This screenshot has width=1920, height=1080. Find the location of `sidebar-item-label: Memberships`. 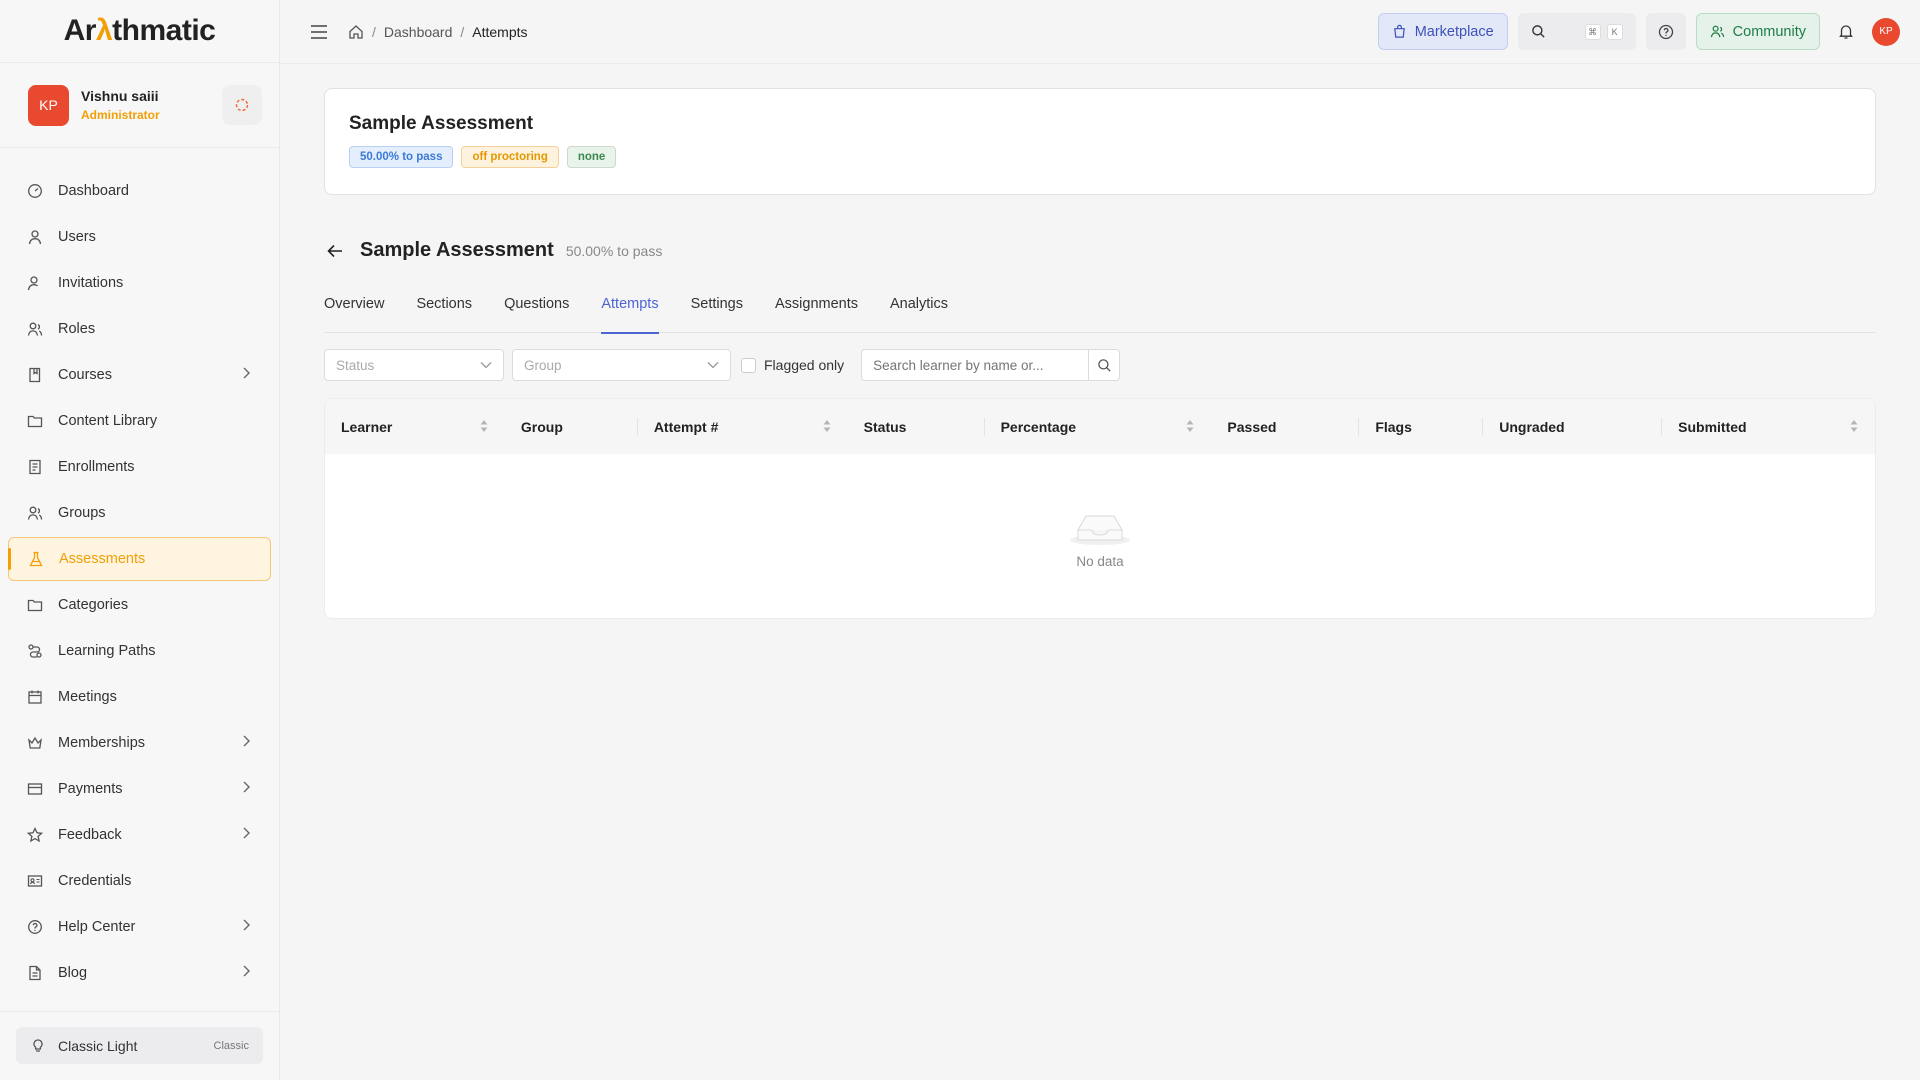

sidebar-item-label: Memberships is located at coordinates (102, 743).